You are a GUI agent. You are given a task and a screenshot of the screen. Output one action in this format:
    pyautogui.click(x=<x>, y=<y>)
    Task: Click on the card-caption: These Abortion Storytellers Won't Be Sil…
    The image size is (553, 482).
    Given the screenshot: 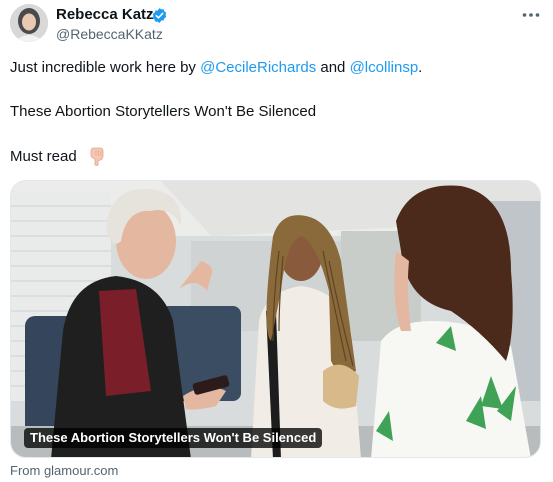 What is the action you would take?
    pyautogui.click(x=173, y=438)
    